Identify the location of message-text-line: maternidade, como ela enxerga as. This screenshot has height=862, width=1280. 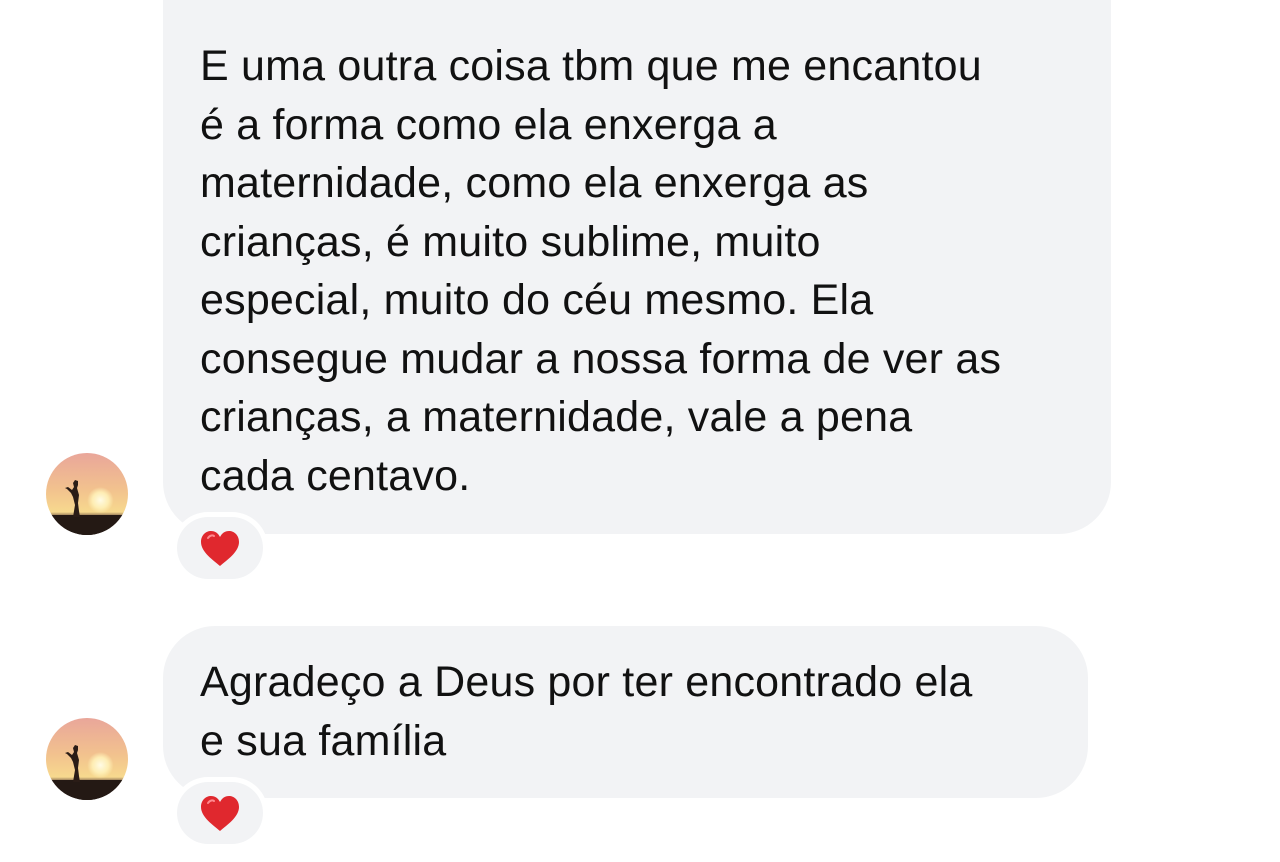
(534, 183).